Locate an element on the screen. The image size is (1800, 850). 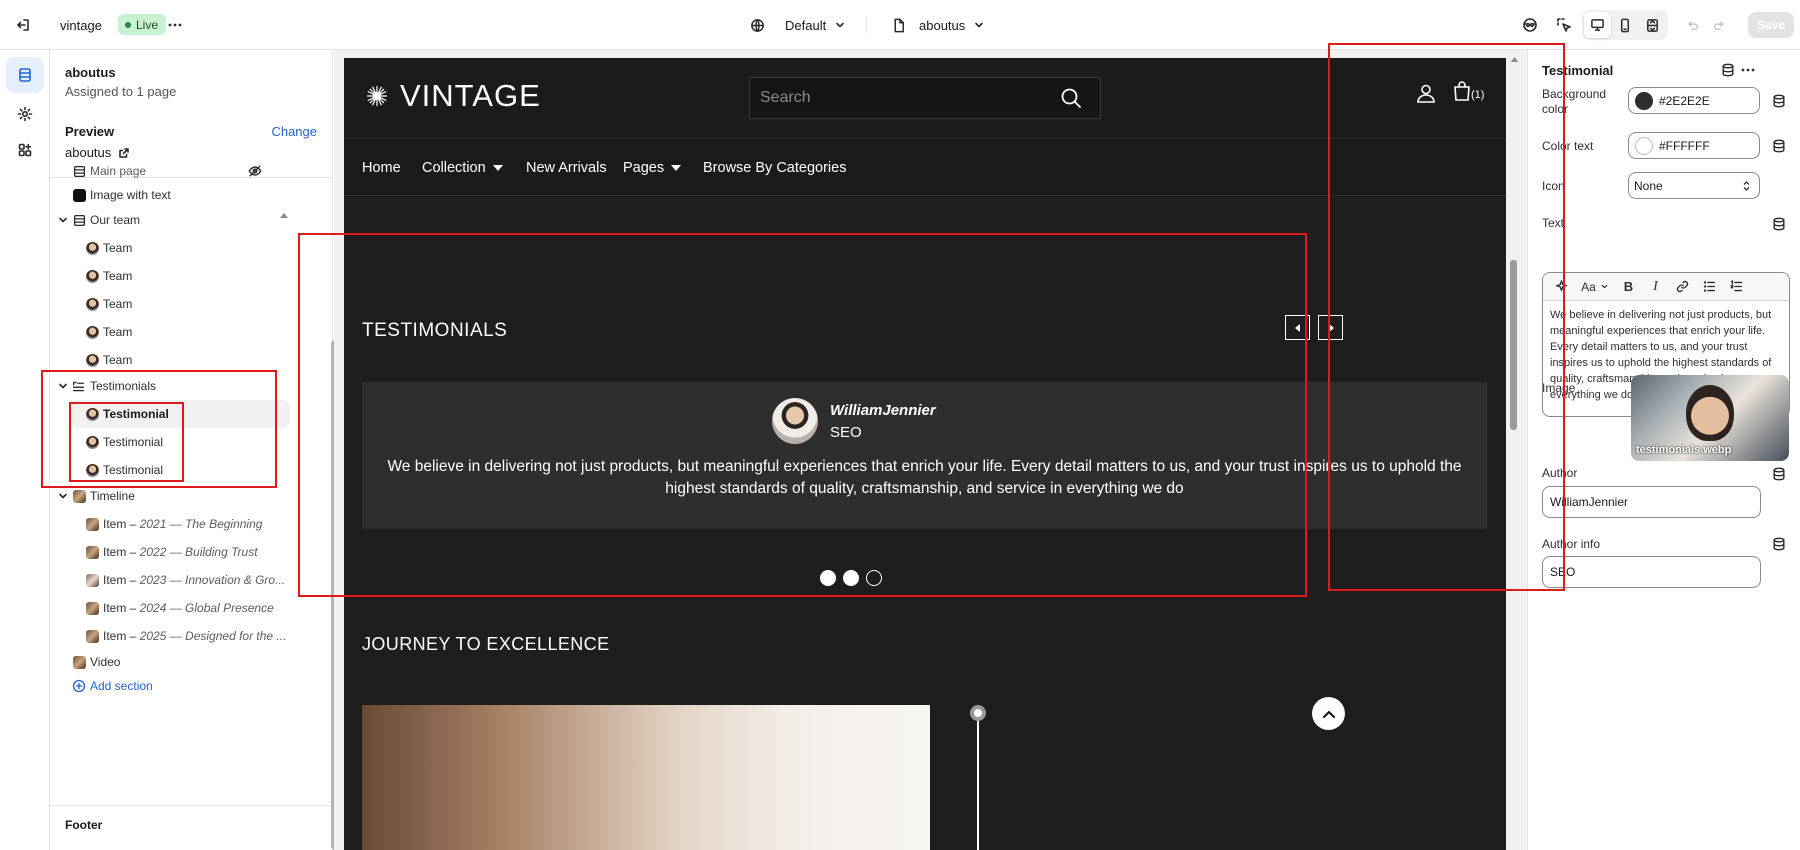
theme-selector: Default is located at coordinates (798, 25).